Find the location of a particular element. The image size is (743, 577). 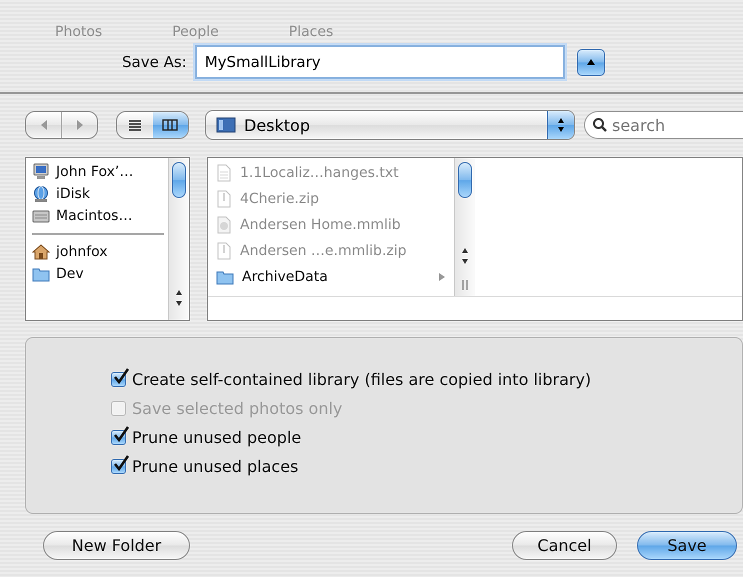

file-item: ArchiveData is located at coordinates (335, 277).